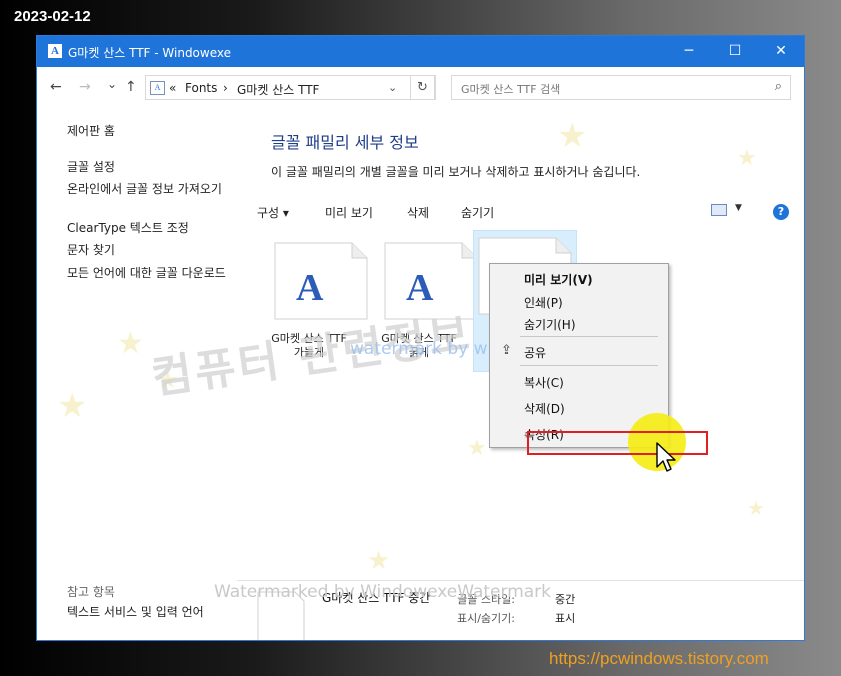 This screenshot has width=841, height=676. What do you see at coordinates (345, 142) in the screenshot?
I see `page-title: 글꼴 패밀리 세부 정보` at bounding box center [345, 142].